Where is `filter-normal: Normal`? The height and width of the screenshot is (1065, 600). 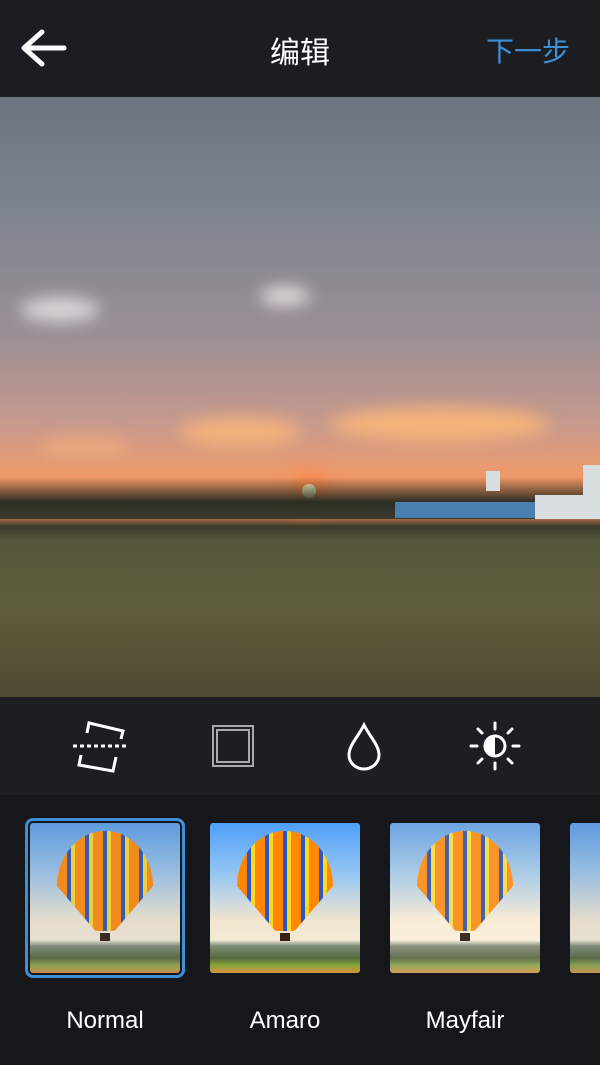
filter-normal: Normal is located at coordinates (105, 926).